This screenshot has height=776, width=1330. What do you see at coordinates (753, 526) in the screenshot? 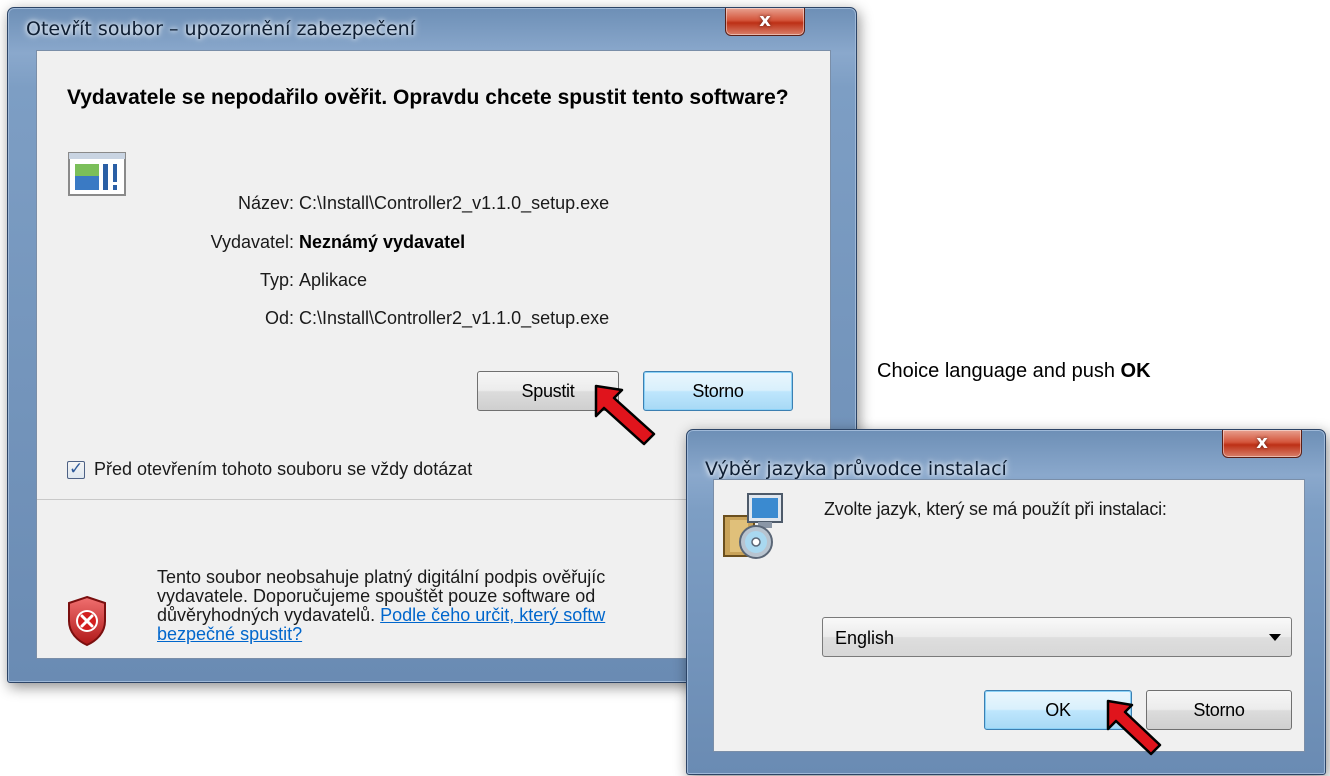
I see `installer-icon` at bounding box center [753, 526].